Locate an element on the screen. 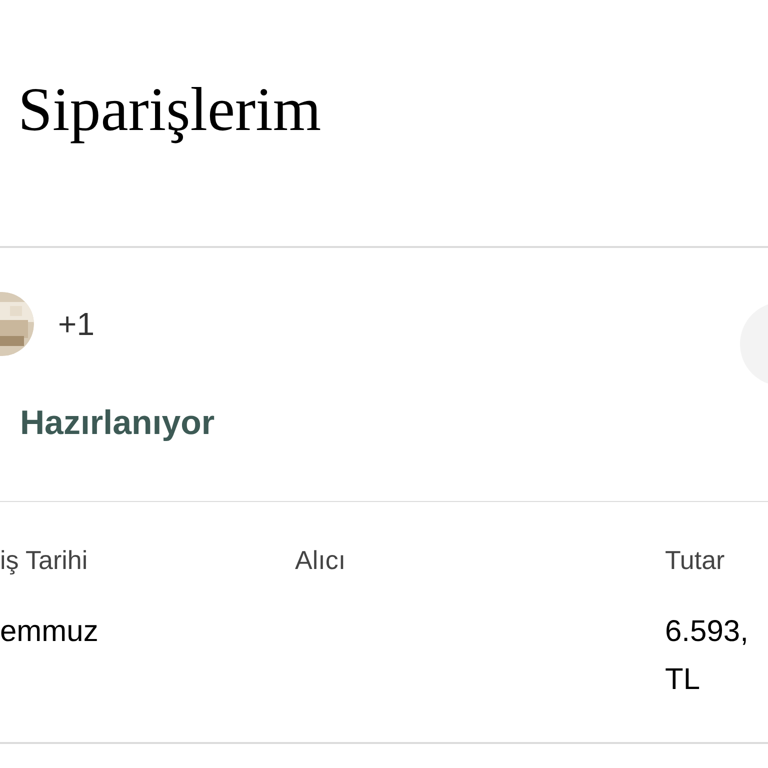 This screenshot has height=768, width=768. column-value: emmuz is located at coordinates (50, 632).